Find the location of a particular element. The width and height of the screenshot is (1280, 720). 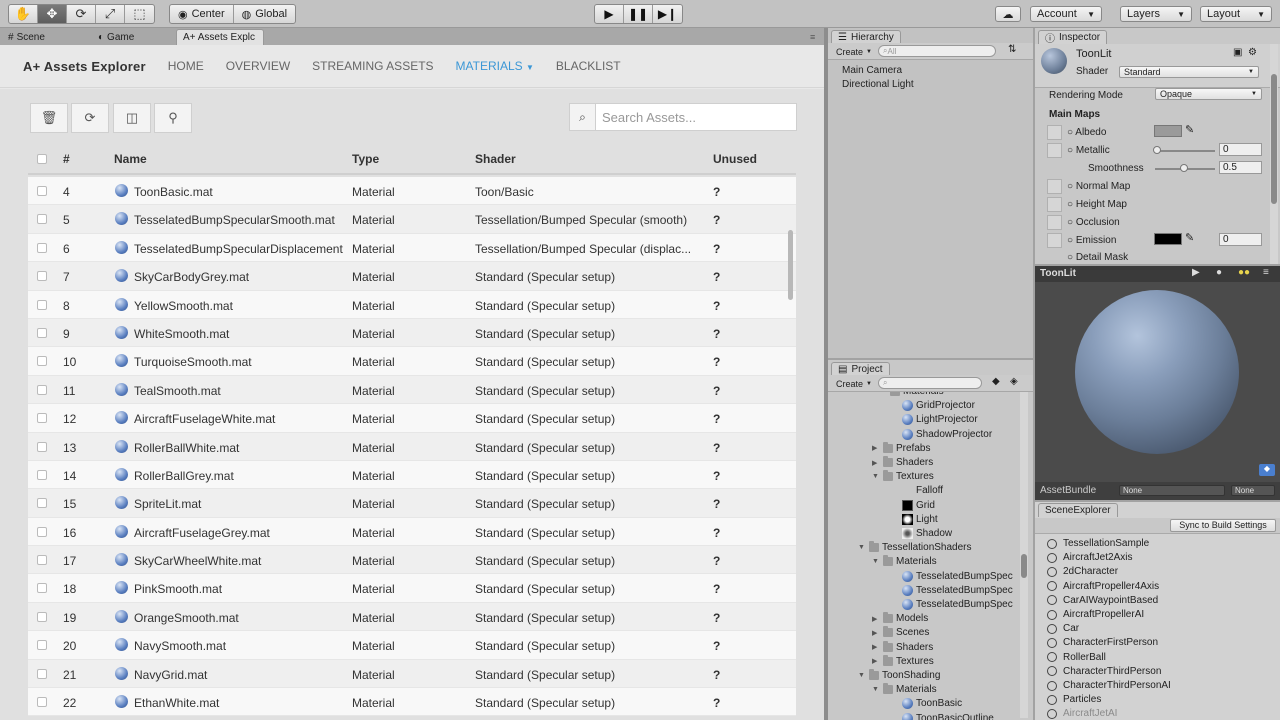

filter-label-icon: ◈ is located at coordinates (1014, 381).